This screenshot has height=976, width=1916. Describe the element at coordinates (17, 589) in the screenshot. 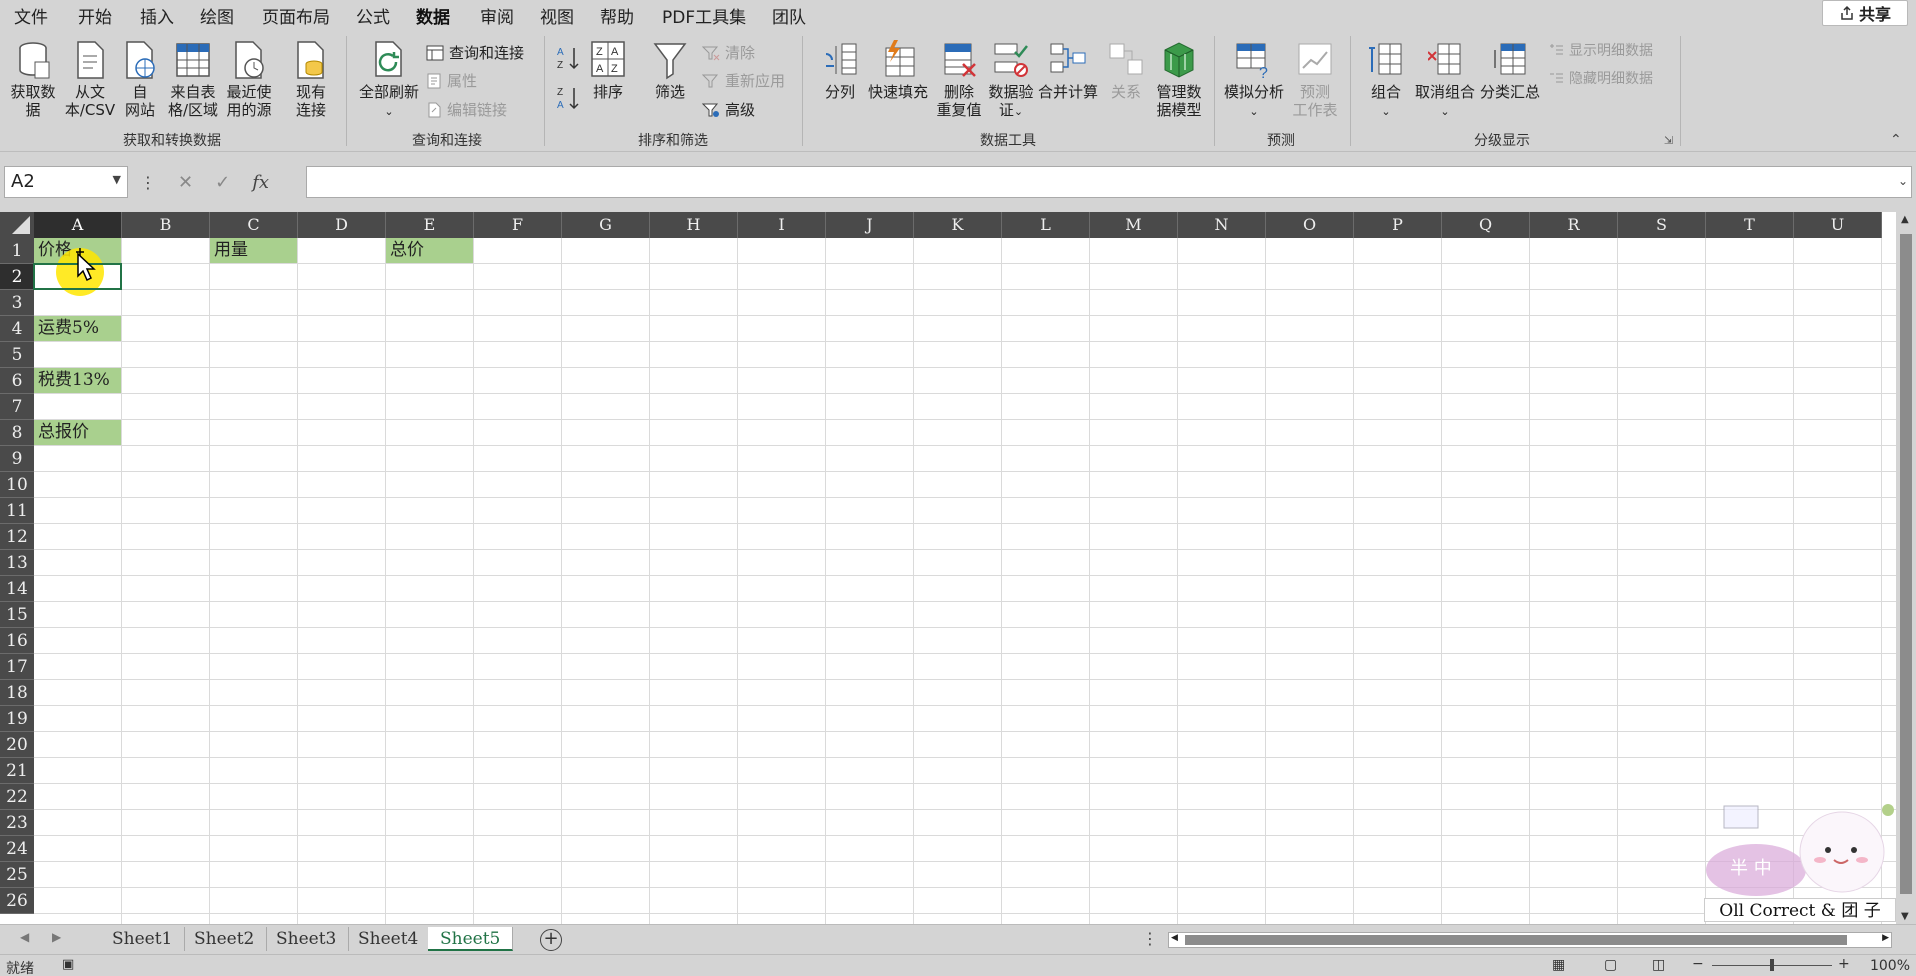

I see `row-header-14: 14` at that location.